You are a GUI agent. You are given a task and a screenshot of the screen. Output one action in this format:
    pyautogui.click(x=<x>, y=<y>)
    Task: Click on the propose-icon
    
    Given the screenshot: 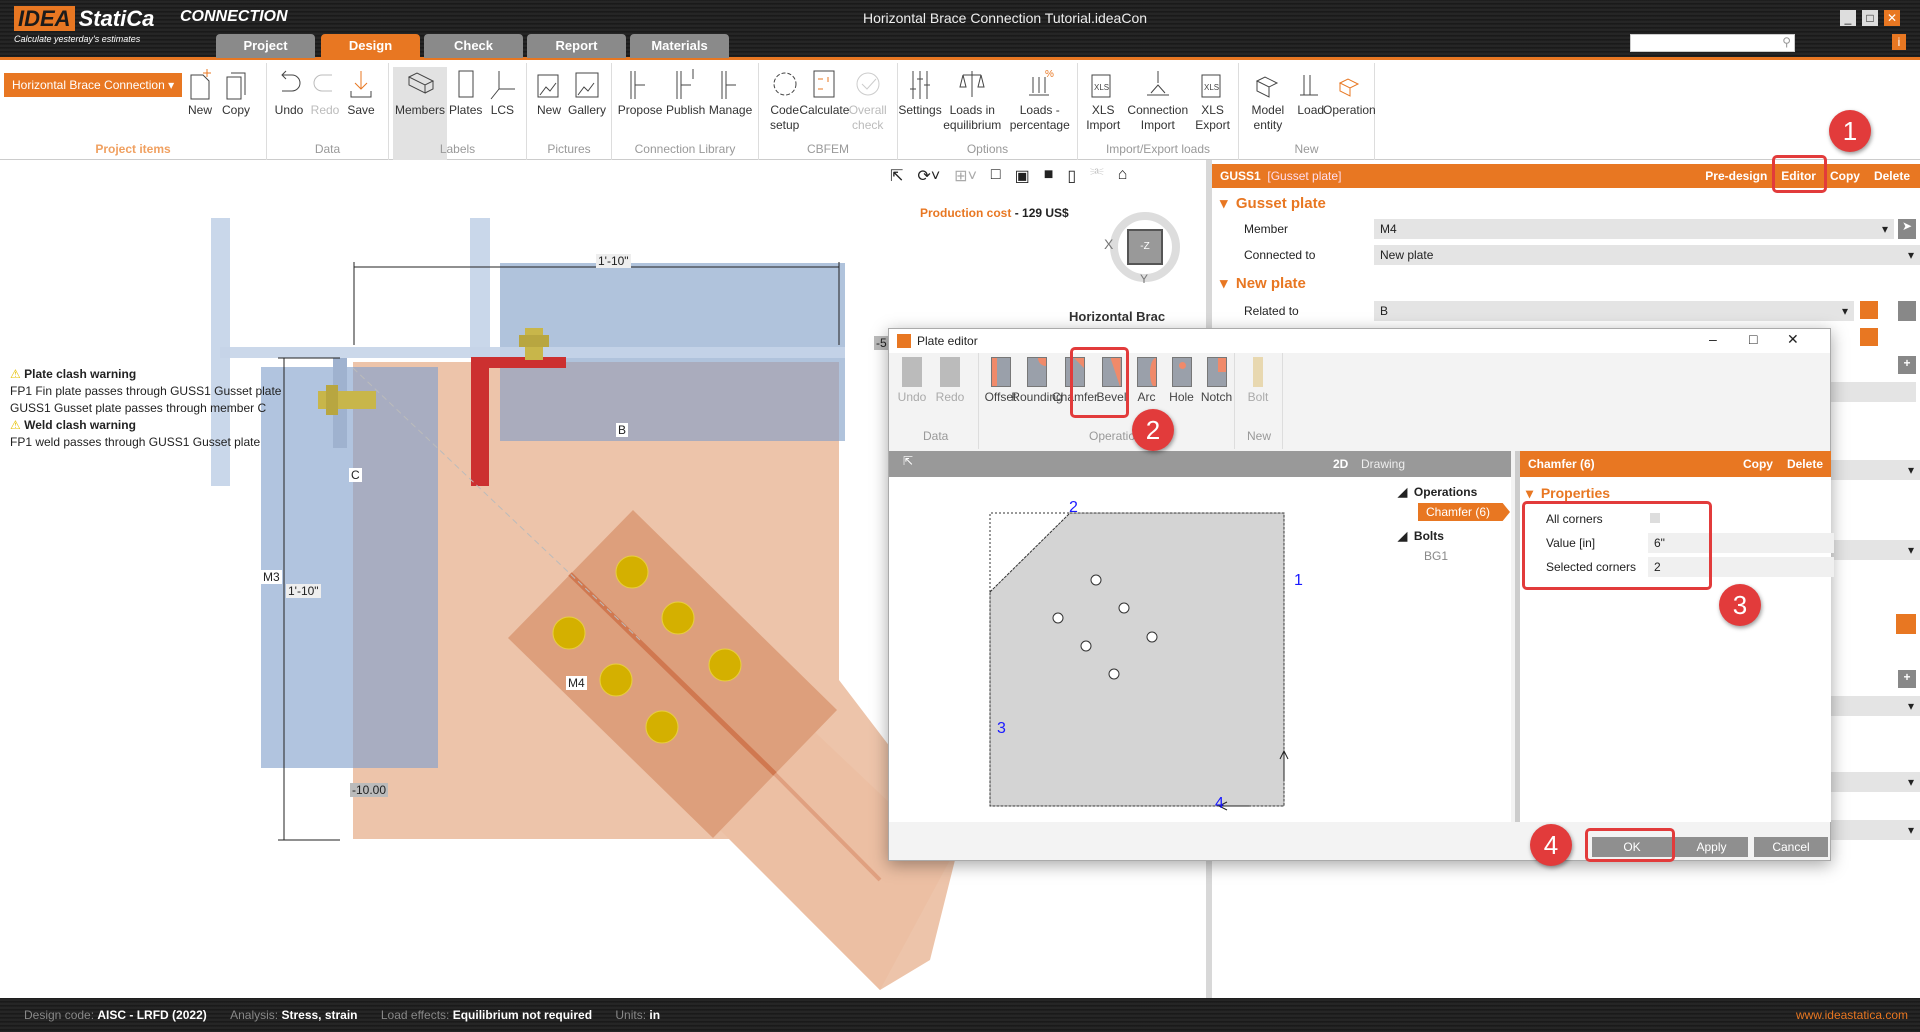 What is the action you would take?
    pyautogui.click(x=638, y=85)
    